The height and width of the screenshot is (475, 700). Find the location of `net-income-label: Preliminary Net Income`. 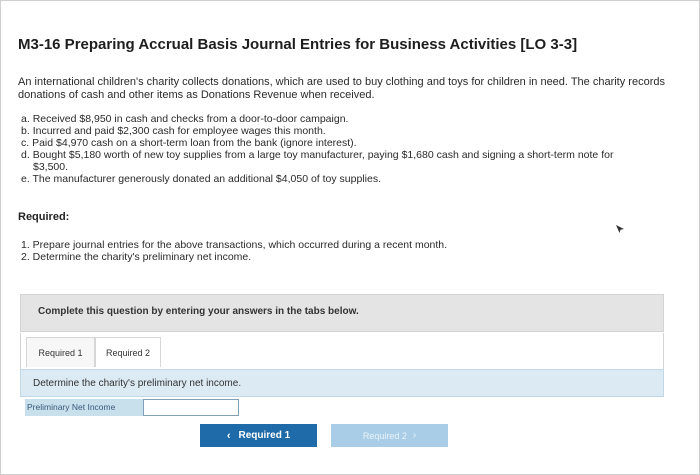

net-income-label: Preliminary Net Income is located at coordinates (84, 407).